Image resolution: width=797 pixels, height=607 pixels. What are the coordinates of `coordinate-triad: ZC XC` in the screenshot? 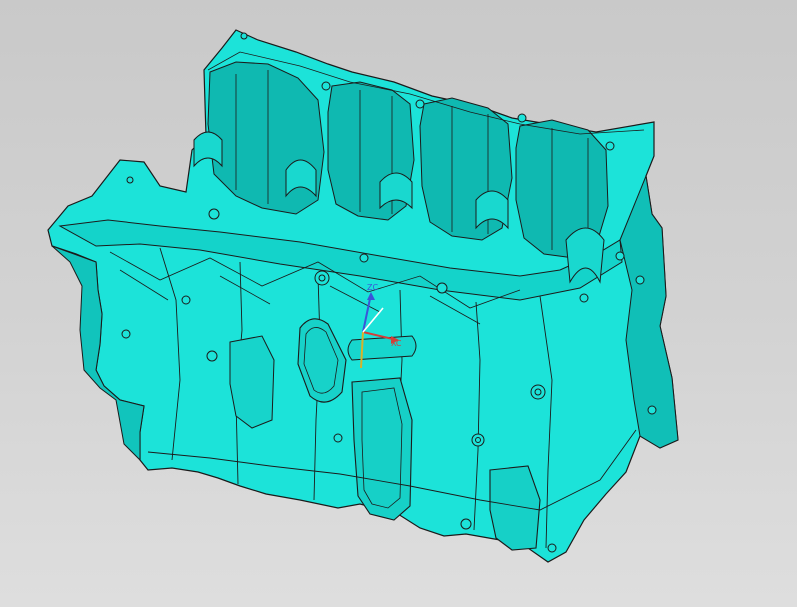 It's located at (380, 327).